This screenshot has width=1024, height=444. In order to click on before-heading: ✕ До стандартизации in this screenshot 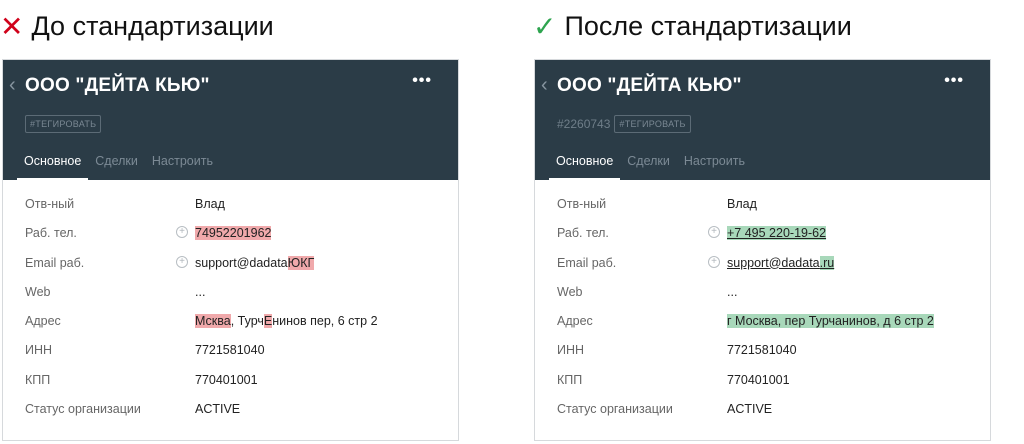, I will do `click(137, 26)`.